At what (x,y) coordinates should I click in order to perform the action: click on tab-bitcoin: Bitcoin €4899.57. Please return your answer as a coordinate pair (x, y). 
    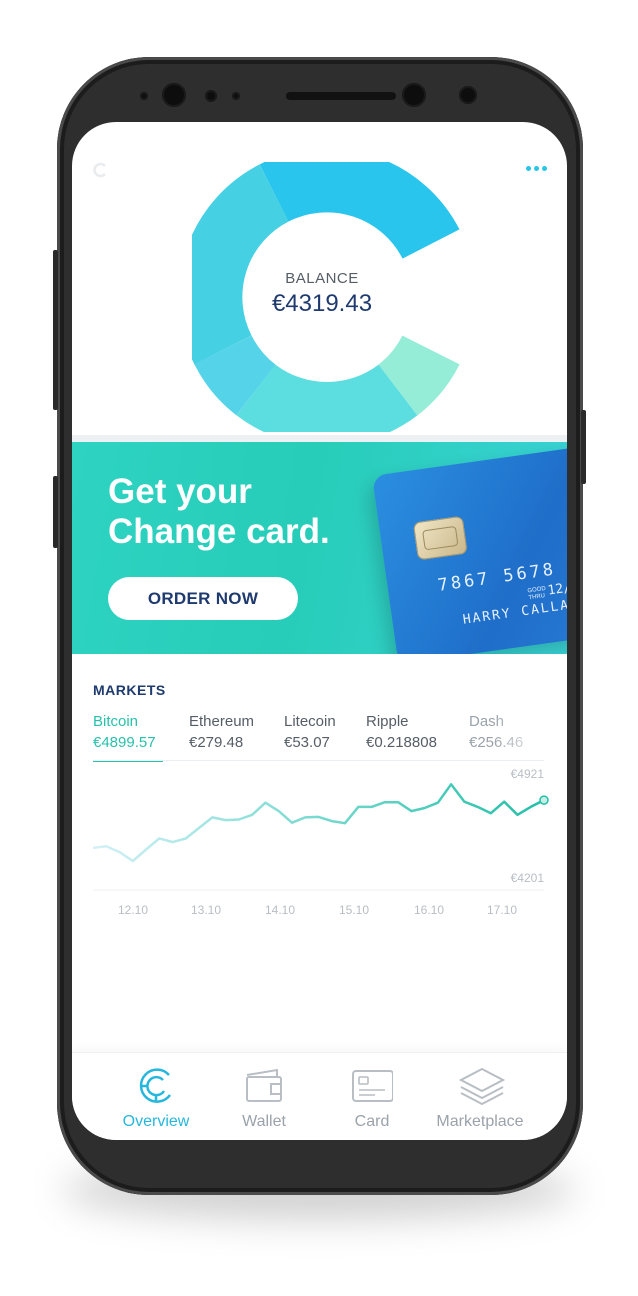
    Looking at the image, I should click on (128, 737).